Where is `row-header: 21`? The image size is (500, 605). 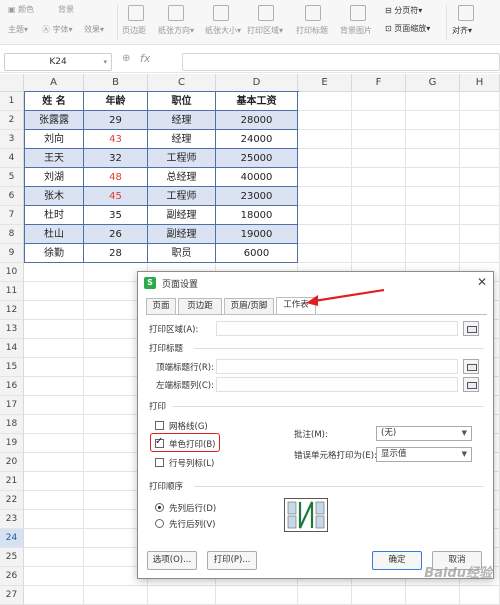
row-header: 21 is located at coordinates (12, 481).